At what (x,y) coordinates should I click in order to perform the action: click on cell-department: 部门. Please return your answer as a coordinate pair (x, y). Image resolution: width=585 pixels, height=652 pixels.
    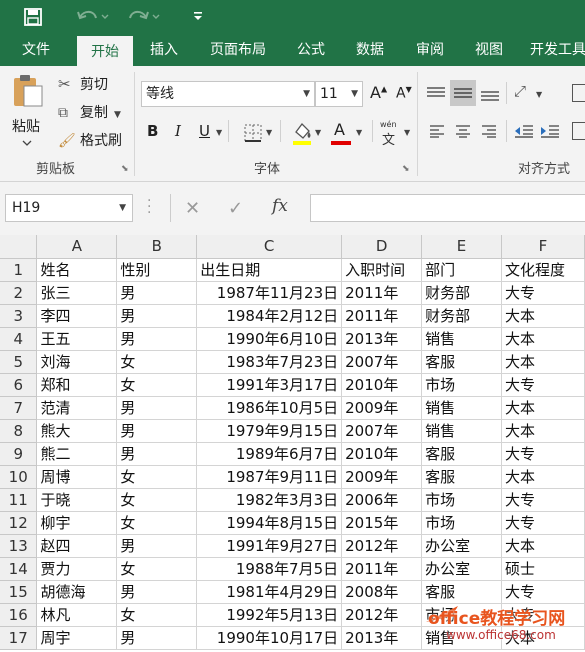
    Looking at the image, I should click on (461, 270).